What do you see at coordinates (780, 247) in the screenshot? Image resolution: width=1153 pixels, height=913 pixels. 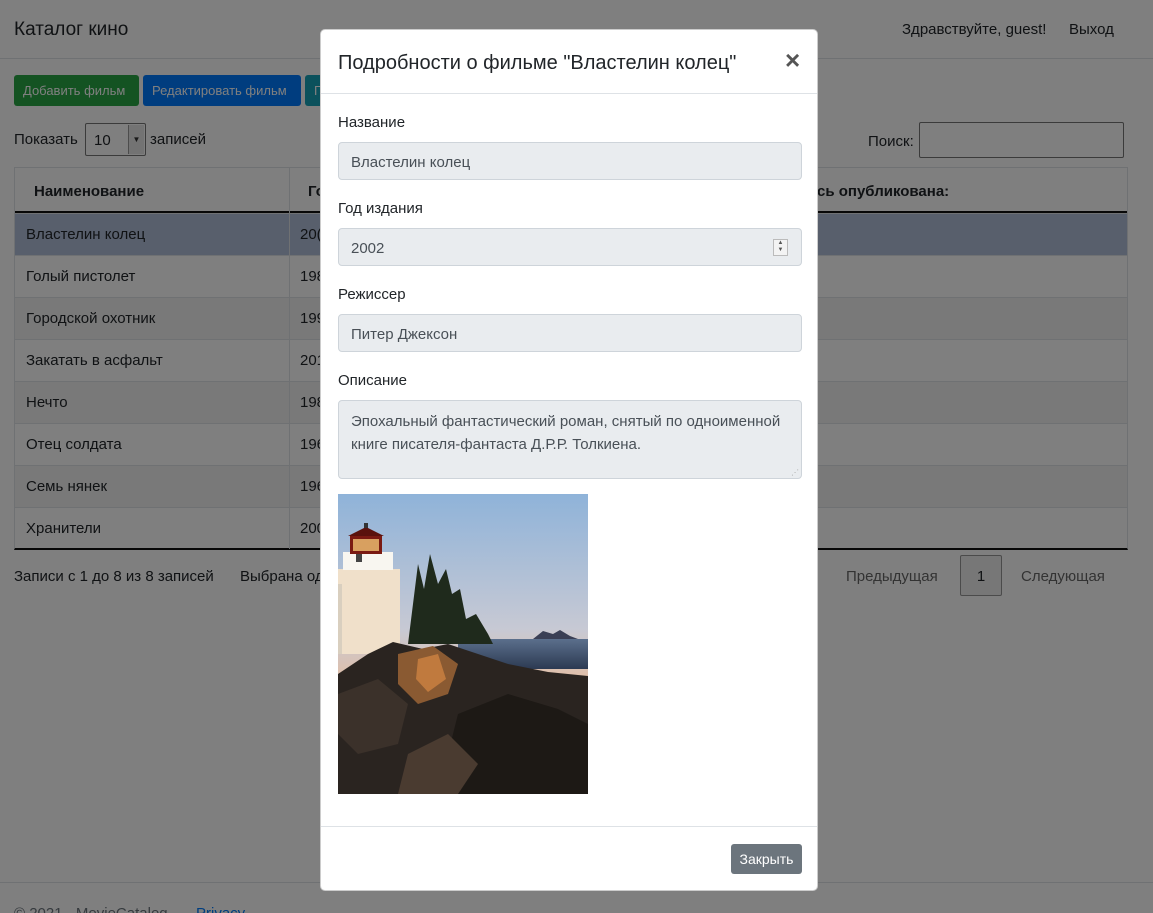 I see `spinner-arrows-icon: ▲ ▼` at bounding box center [780, 247].